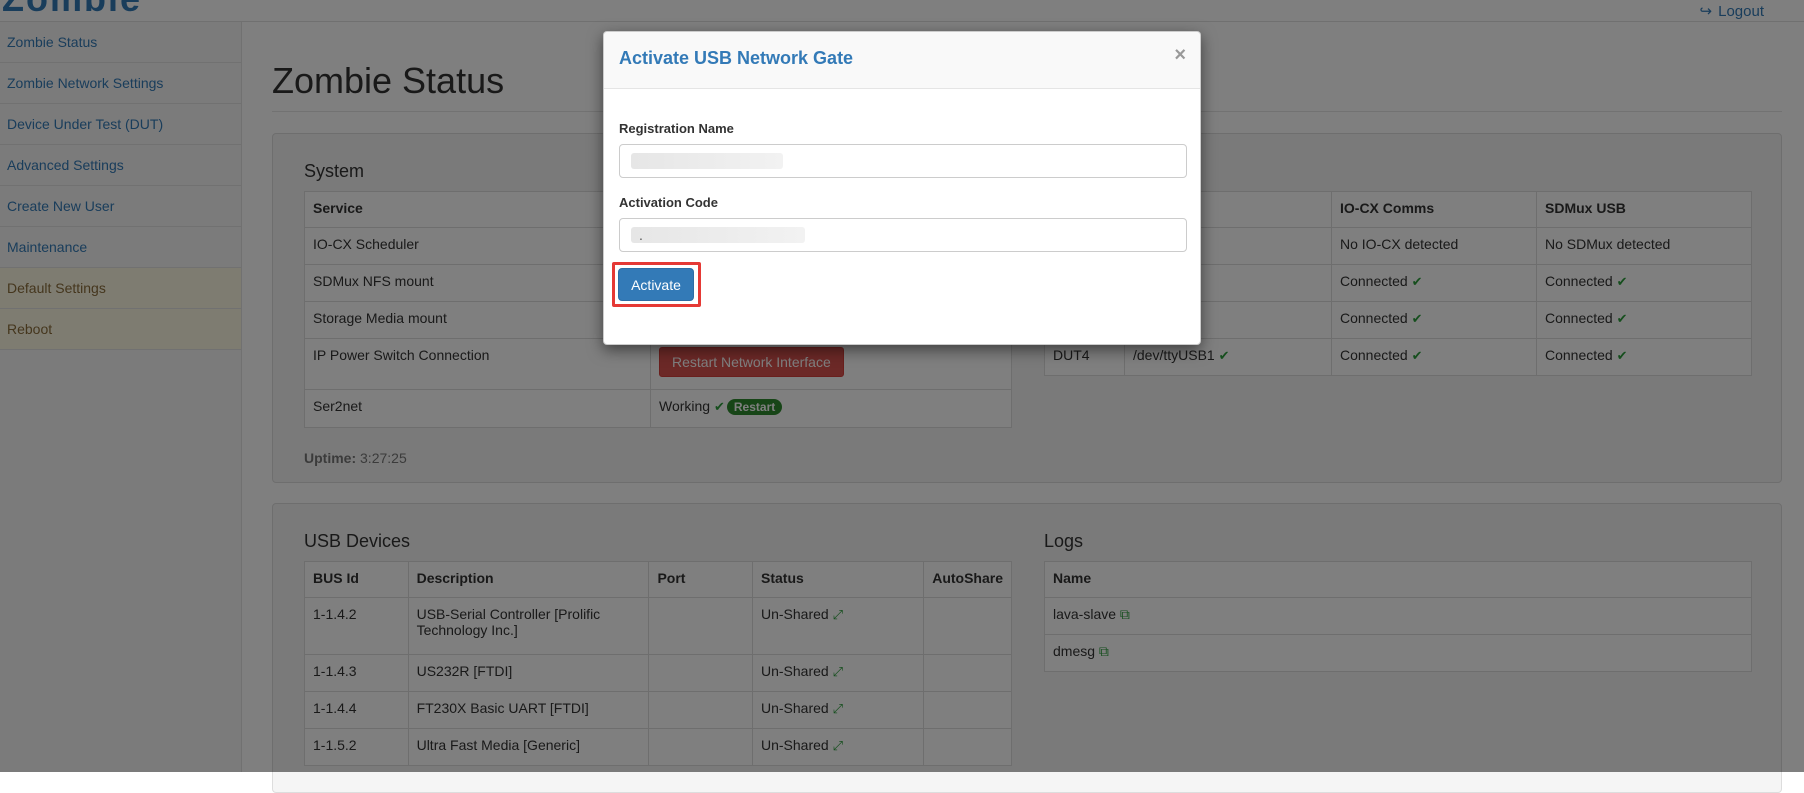 Image resolution: width=1804 pixels, height=793 pixels. What do you see at coordinates (903, 161) in the screenshot?
I see `registration-name-input` at bounding box center [903, 161].